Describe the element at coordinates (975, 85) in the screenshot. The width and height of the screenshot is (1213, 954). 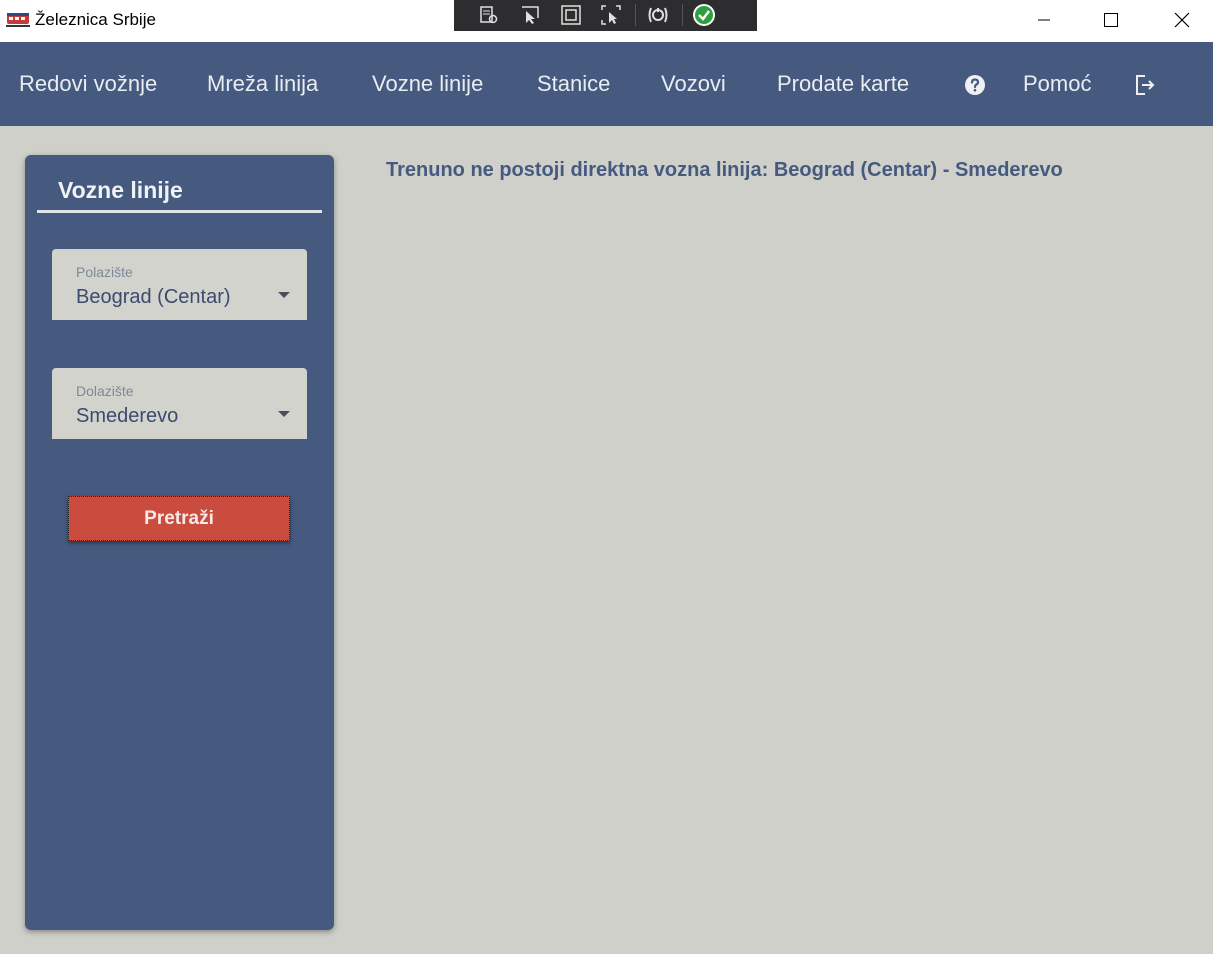
I see `question-circle-icon` at that location.